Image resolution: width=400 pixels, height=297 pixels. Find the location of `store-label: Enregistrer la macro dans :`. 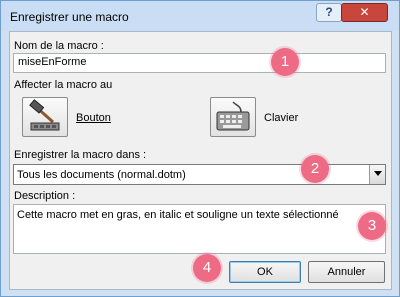

store-label: Enregistrer la macro dans : is located at coordinates (80, 155).